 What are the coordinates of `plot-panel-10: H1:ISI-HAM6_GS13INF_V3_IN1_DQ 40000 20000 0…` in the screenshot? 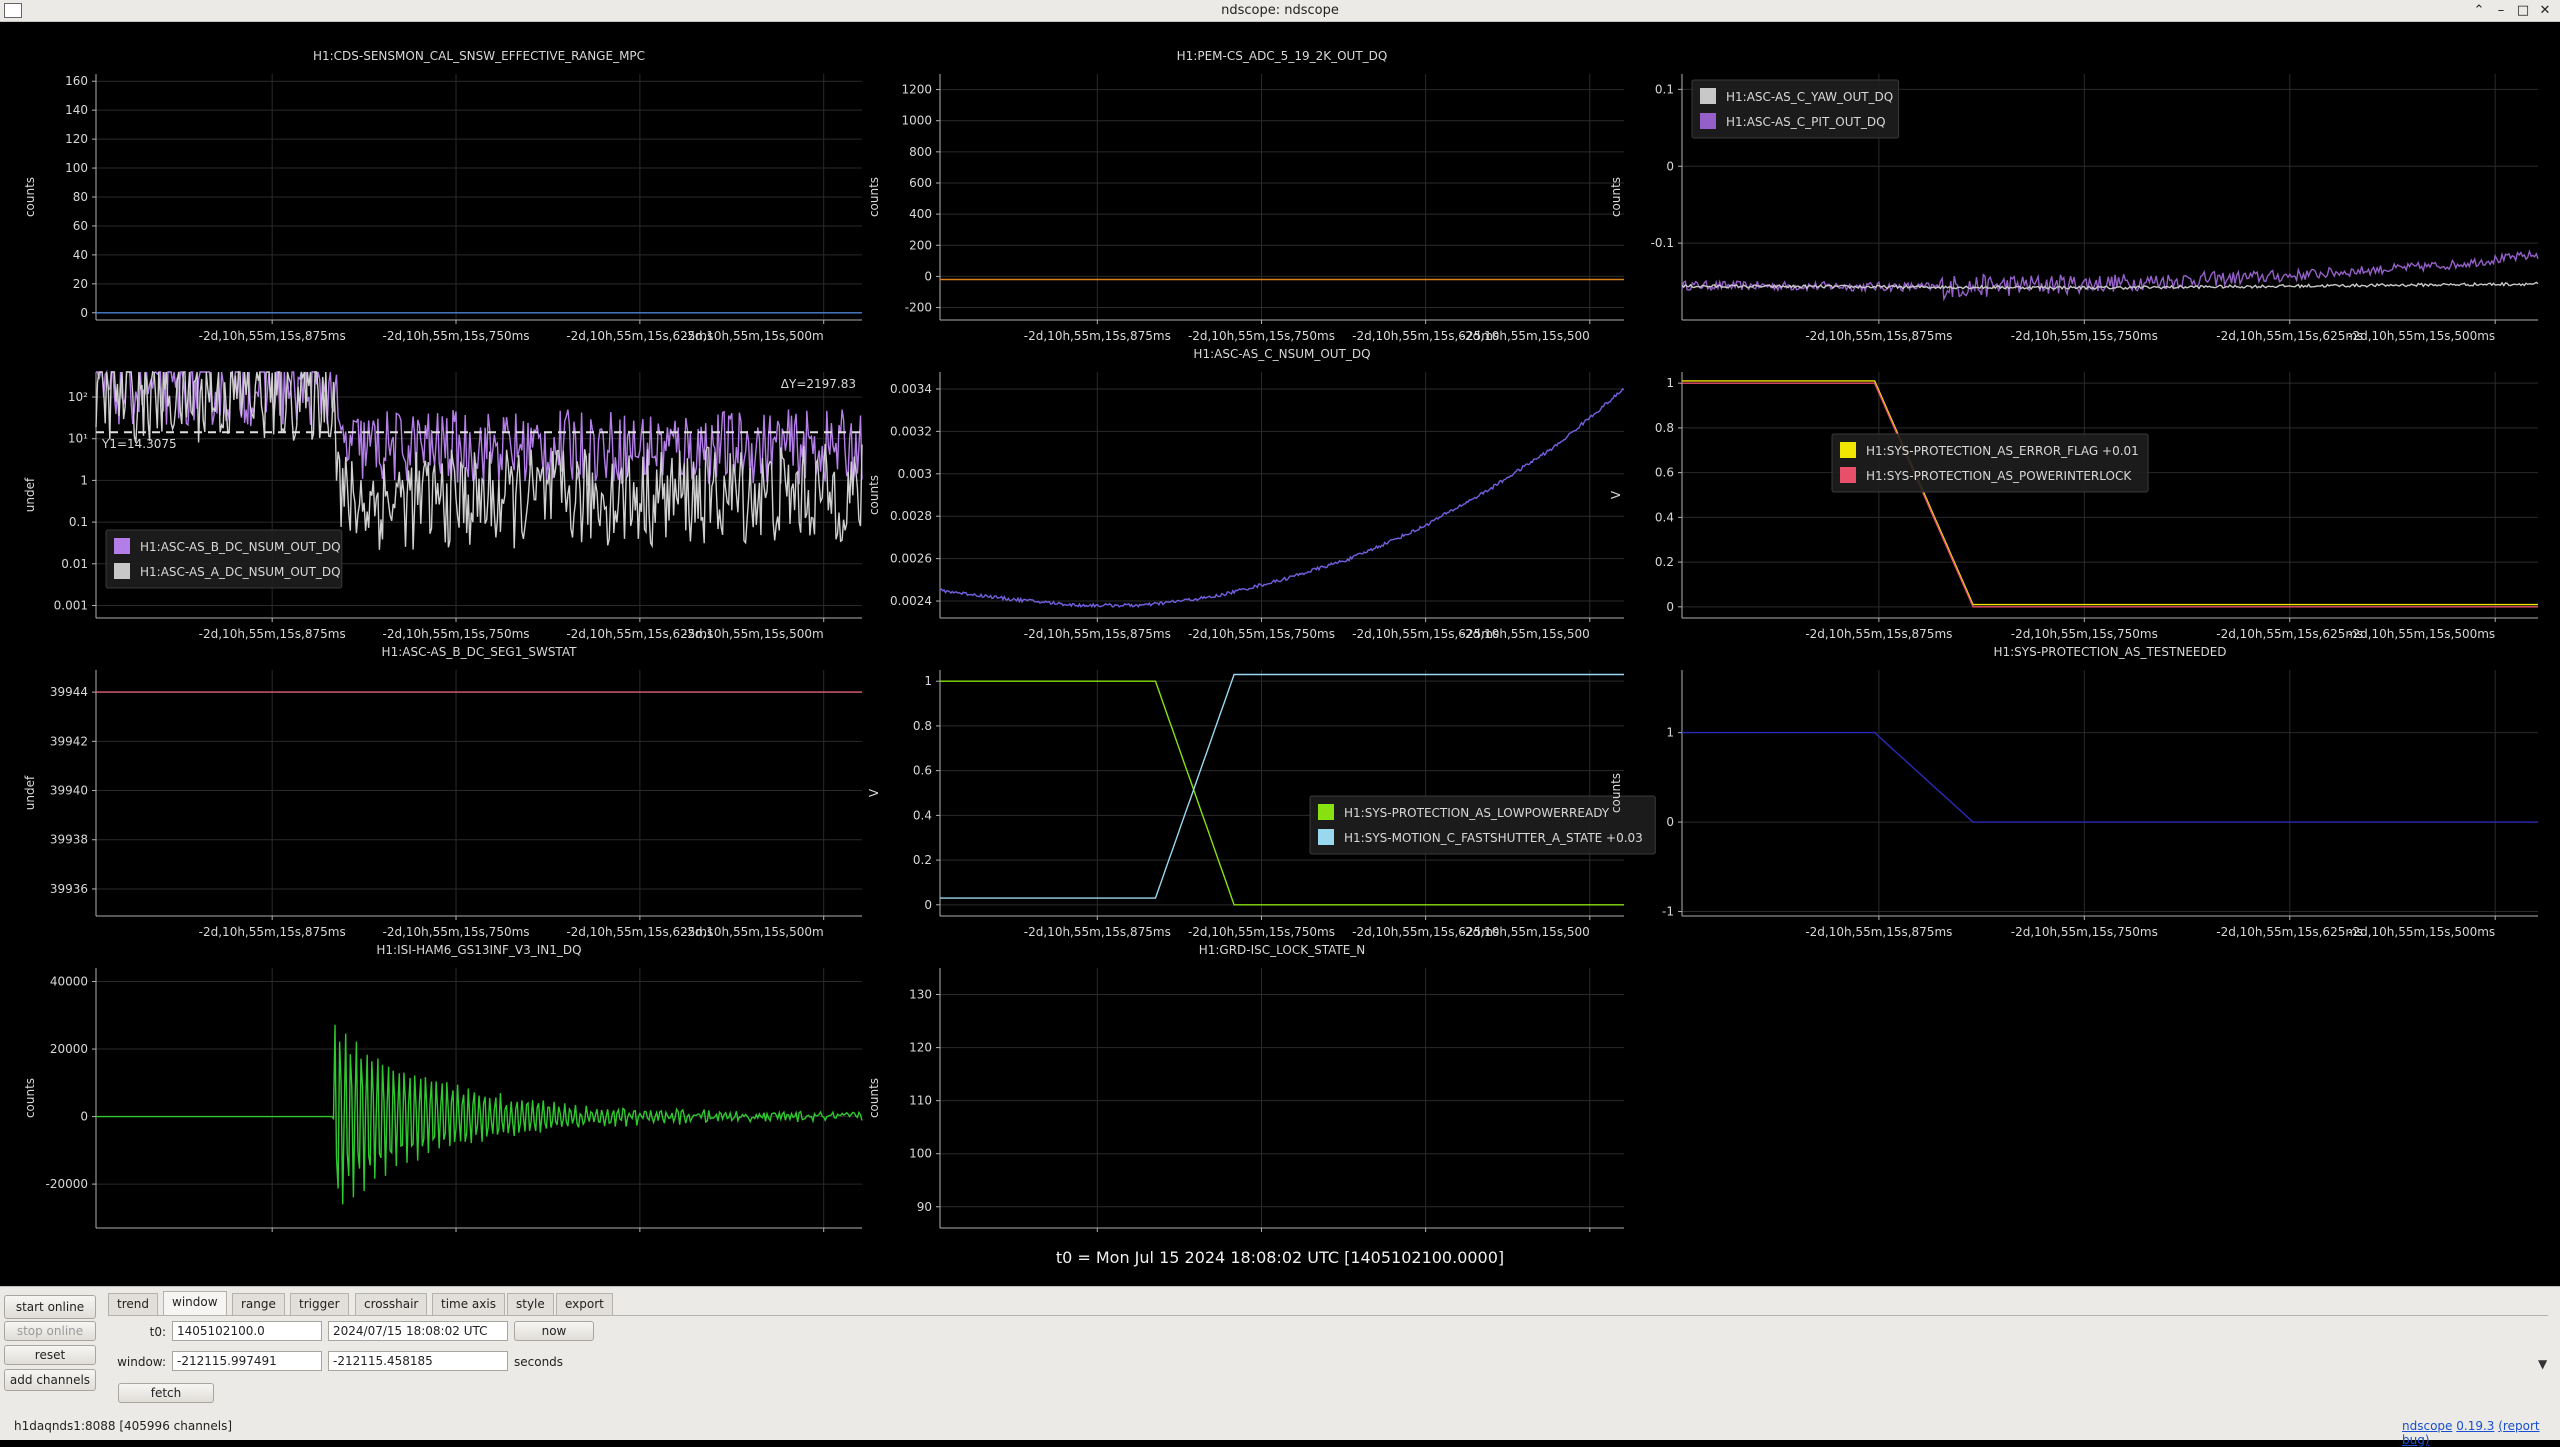 It's located at (443, 1087).